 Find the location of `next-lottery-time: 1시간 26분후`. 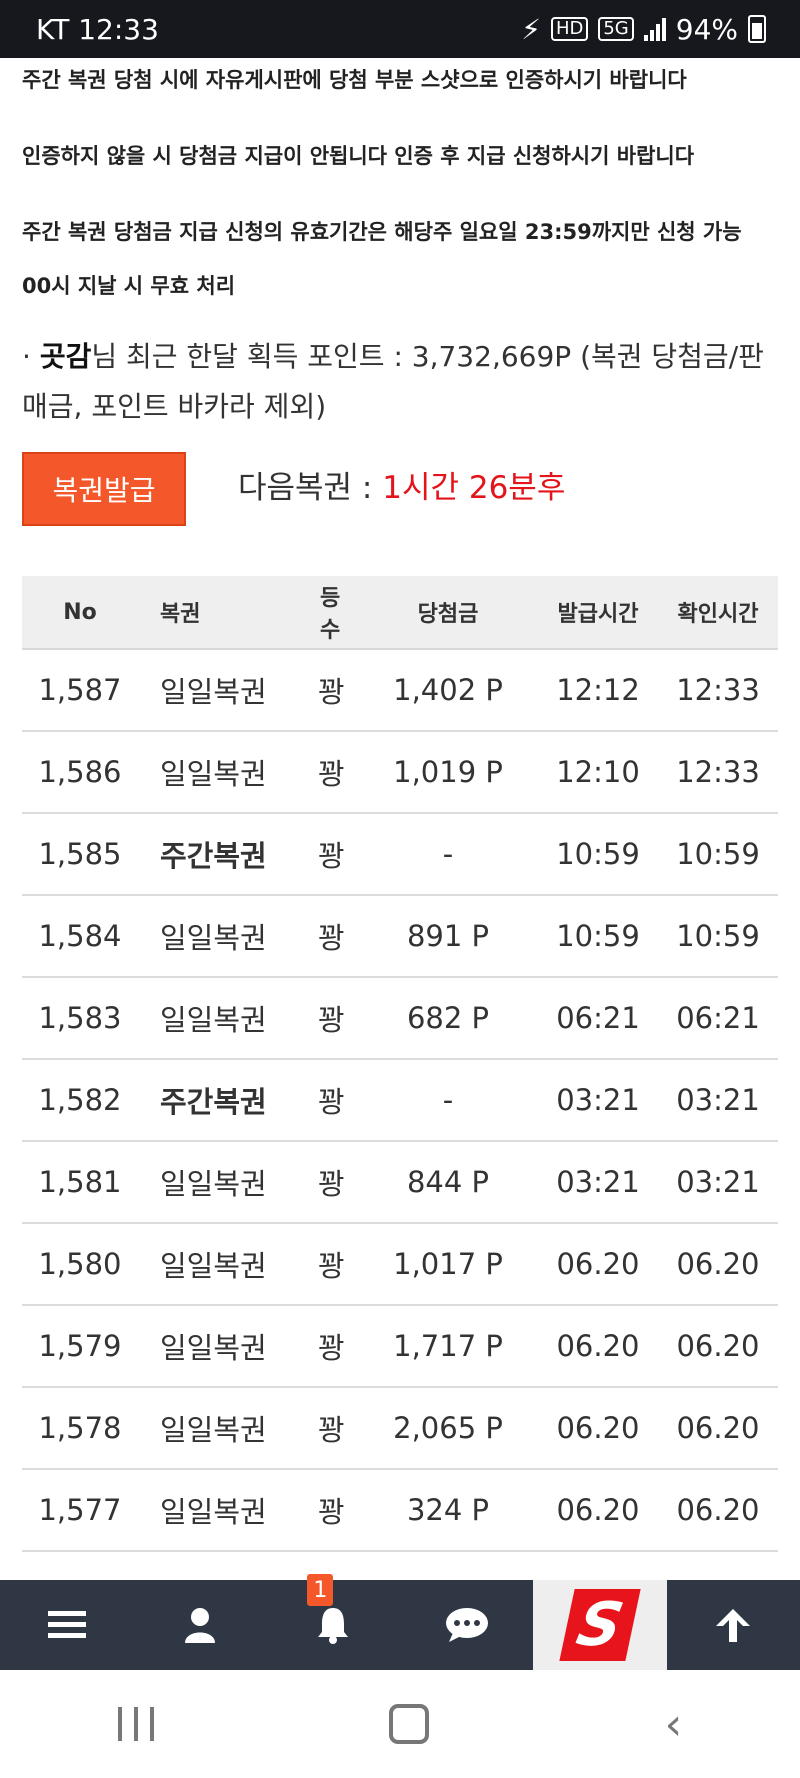

next-lottery-time: 1시간 26분후 is located at coordinates (474, 488).